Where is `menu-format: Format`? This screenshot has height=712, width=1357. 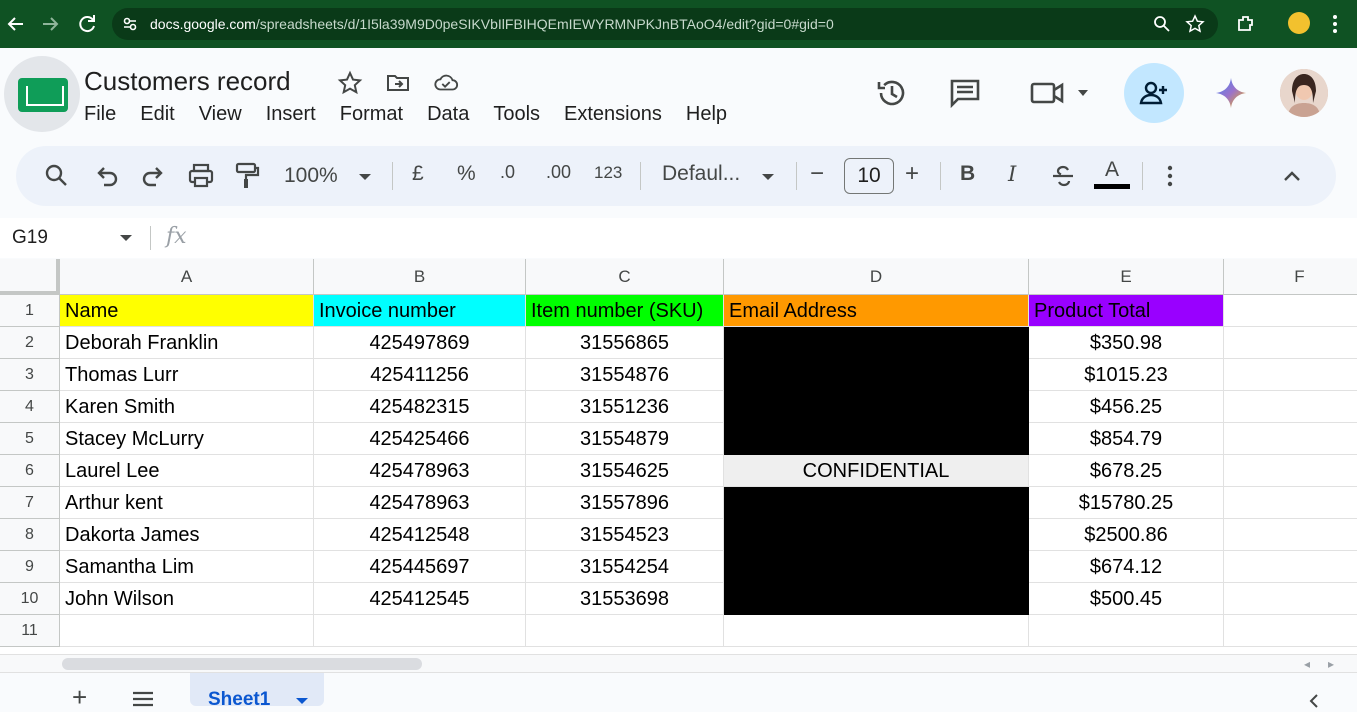 menu-format: Format is located at coordinates (371, 114).